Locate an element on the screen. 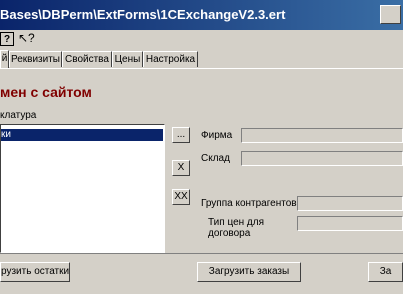  close-button is located at coordinates (390, 14).